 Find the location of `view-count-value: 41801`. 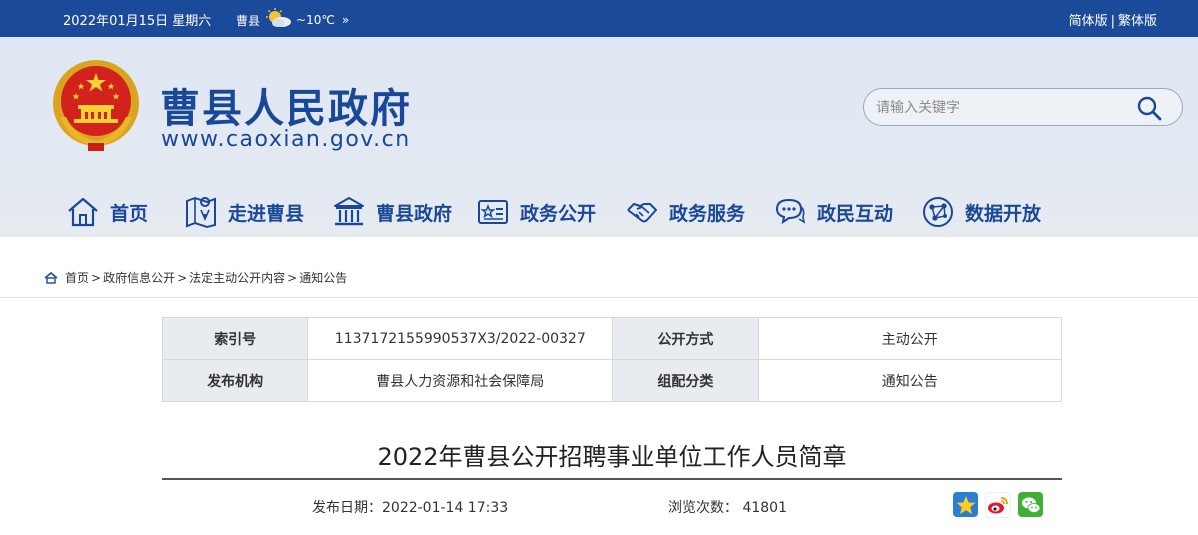

view-count-value: 41801 is located at coordinates (764, 508).